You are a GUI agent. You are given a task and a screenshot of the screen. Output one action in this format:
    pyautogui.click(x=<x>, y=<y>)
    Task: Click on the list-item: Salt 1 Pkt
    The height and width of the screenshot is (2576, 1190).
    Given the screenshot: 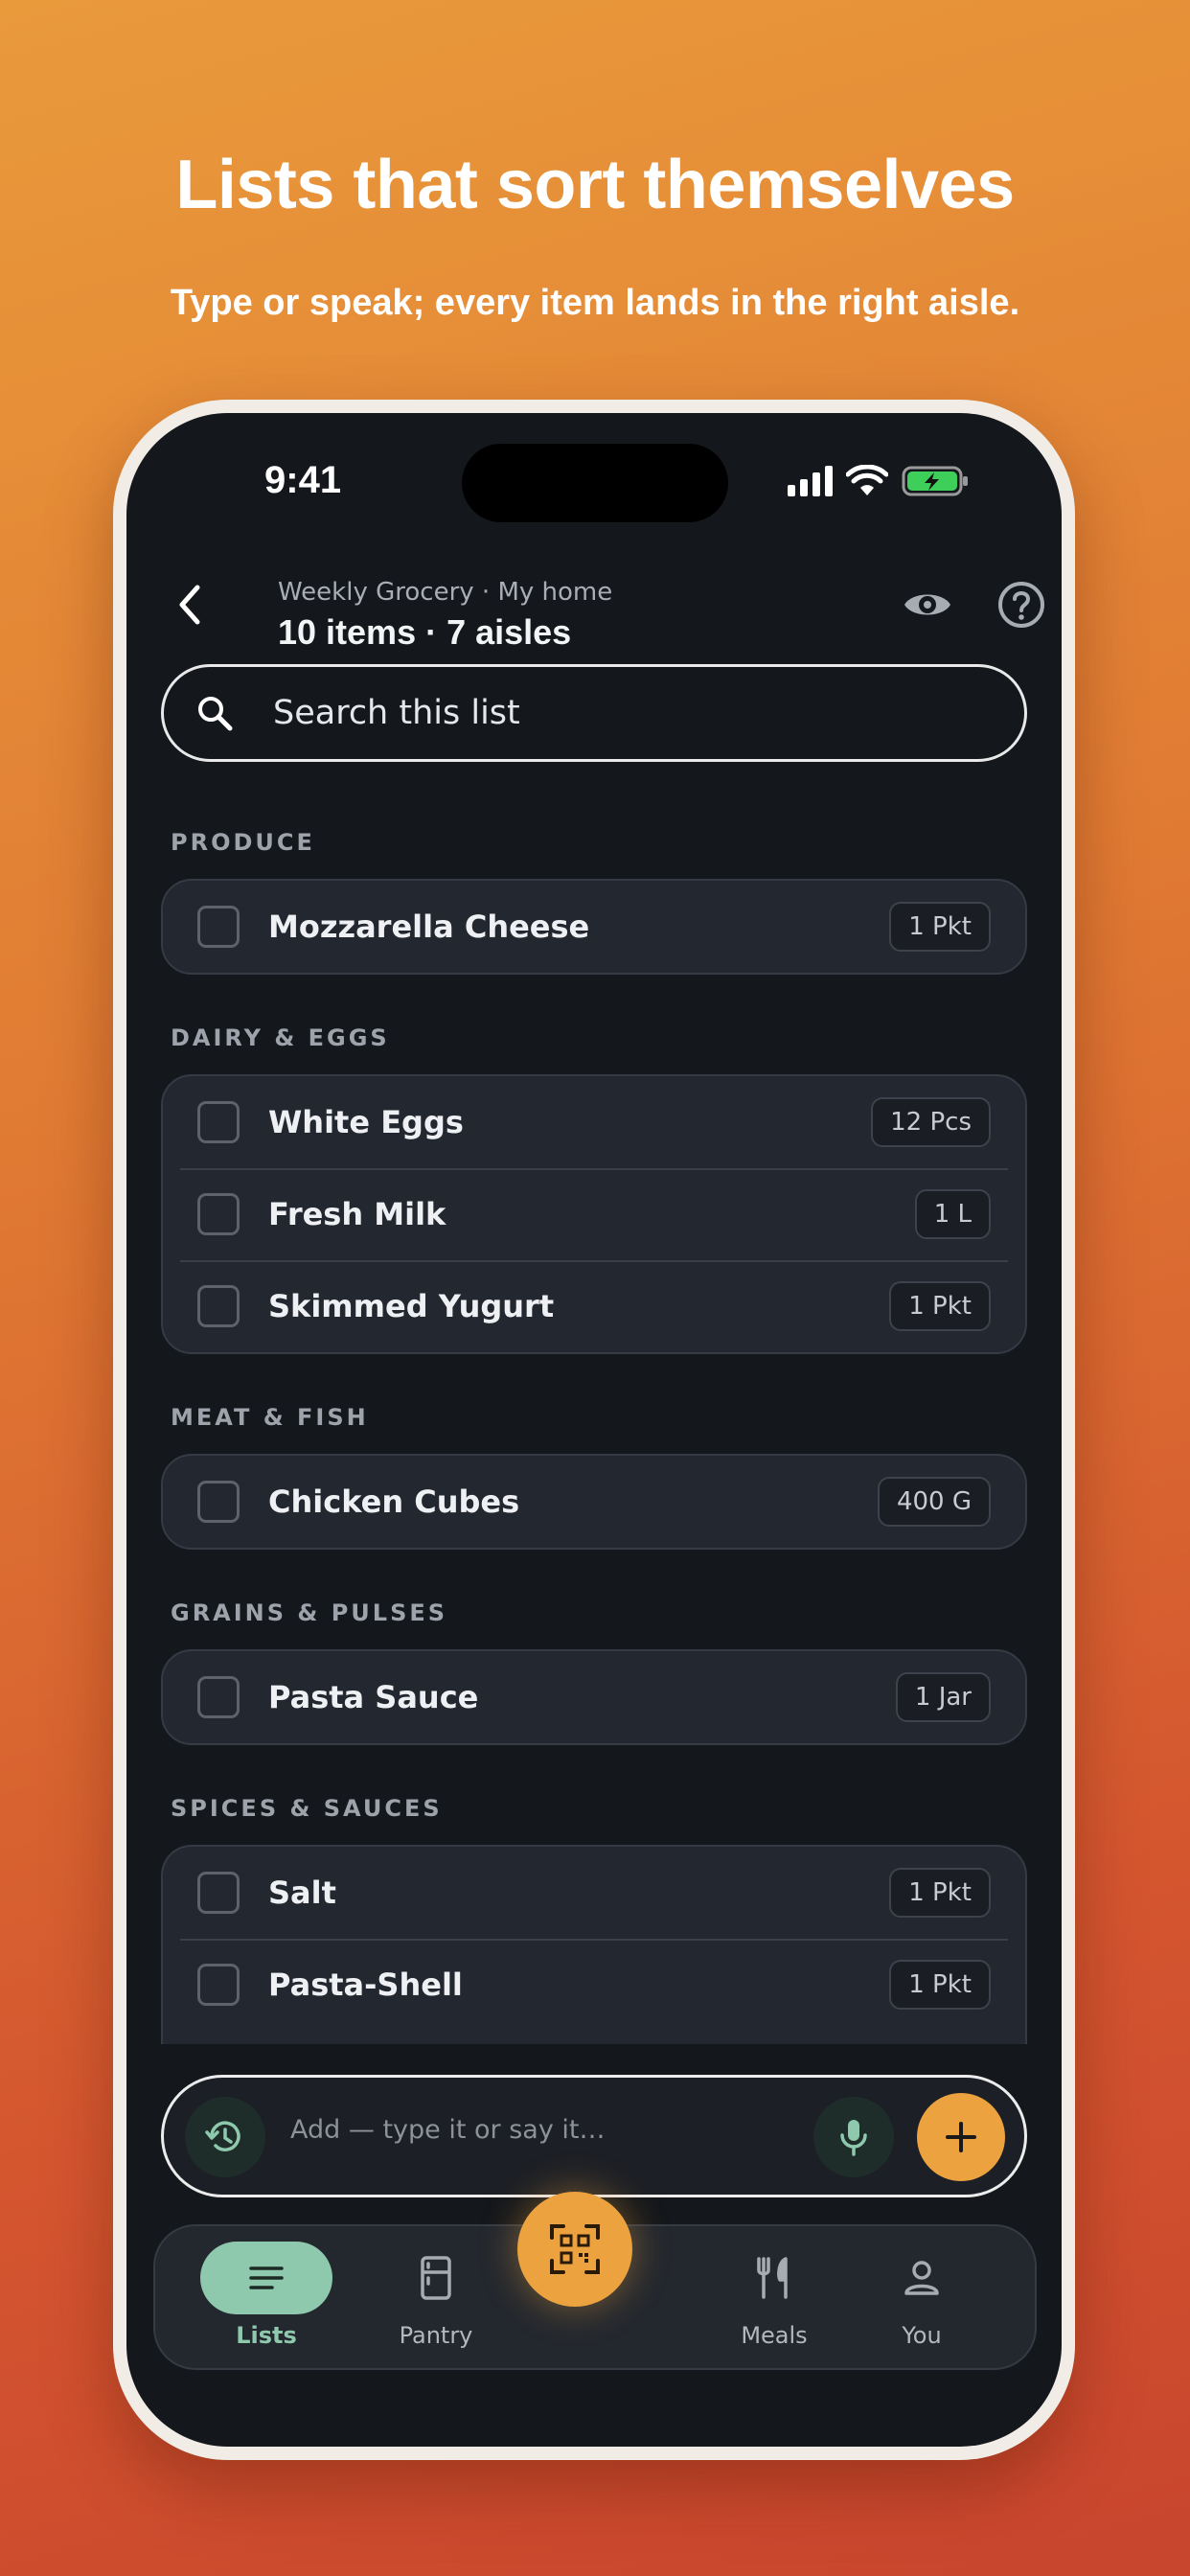 What is the action you would take?
    pyautogui.click(x=594, y=1893)
    